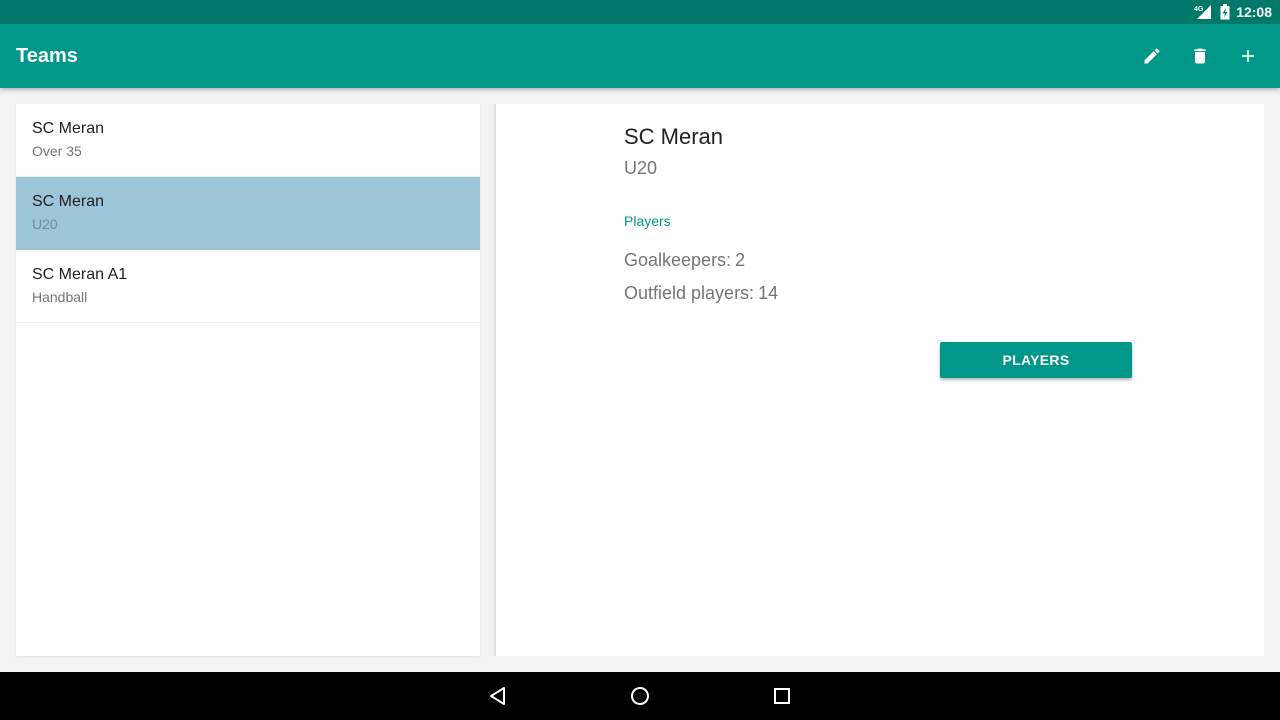 This screenshot has height=720, width=1280. I want to click on team-name: SC Meran A1, so click(80, 274).